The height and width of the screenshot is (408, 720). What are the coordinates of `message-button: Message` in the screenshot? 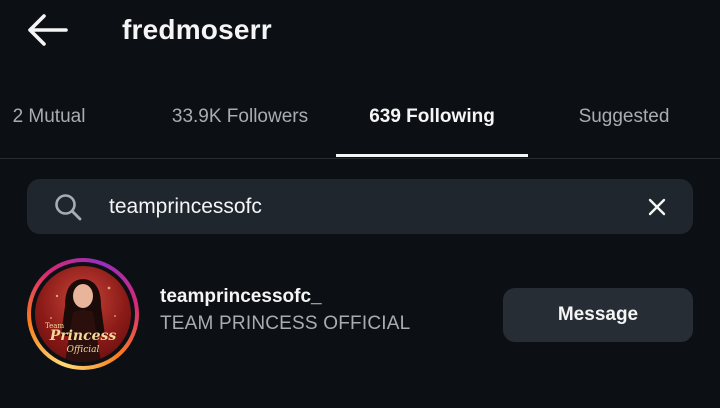 It's located at (598, 315).